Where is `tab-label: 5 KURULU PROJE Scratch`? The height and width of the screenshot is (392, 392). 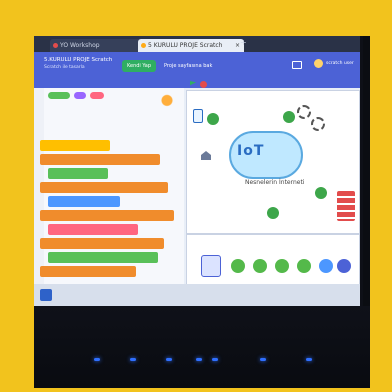
tab-label: 5 KURULU PROJE Scratch is located at coordinates (185, 45).